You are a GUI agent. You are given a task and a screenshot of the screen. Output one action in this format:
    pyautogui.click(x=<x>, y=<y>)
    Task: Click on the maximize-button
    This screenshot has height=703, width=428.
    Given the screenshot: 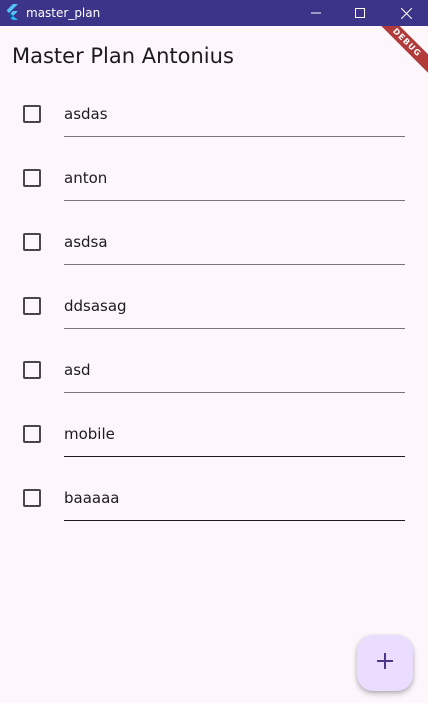 What is the action you would take?
    pyautogui.click(x=360, y=13)
    